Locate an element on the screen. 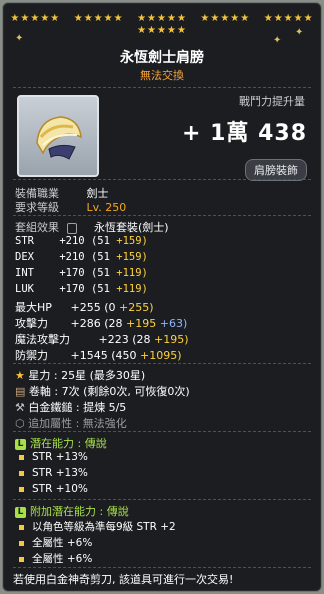 The height and width of the screenshot is (594, 324). stat-bonus-starforce: +63) is located at coordinates (173, 323).